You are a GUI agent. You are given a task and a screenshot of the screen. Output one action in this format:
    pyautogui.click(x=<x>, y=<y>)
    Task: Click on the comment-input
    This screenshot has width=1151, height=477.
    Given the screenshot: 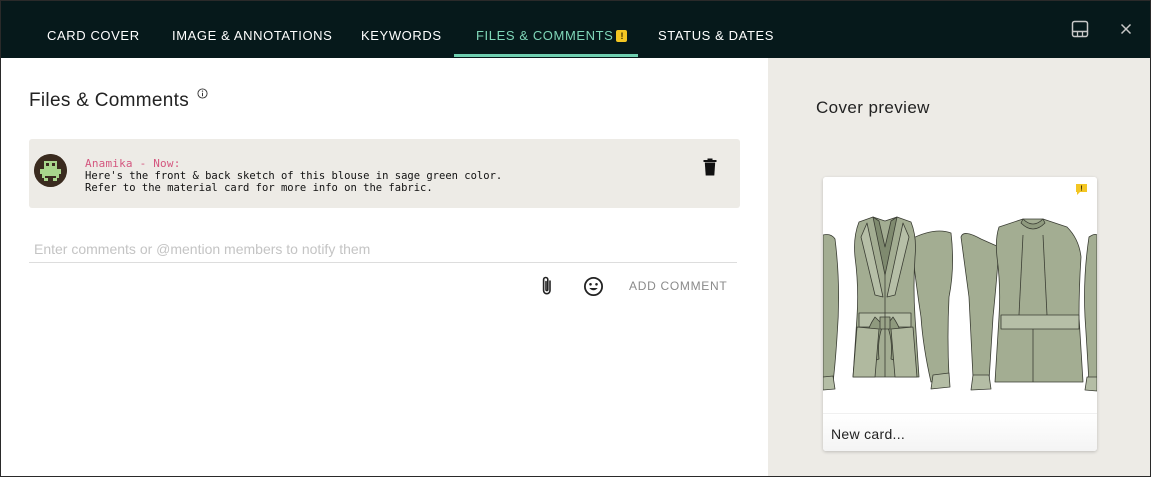 What is the action you would take?
    pyautogui.click(x=383, y=249)
    